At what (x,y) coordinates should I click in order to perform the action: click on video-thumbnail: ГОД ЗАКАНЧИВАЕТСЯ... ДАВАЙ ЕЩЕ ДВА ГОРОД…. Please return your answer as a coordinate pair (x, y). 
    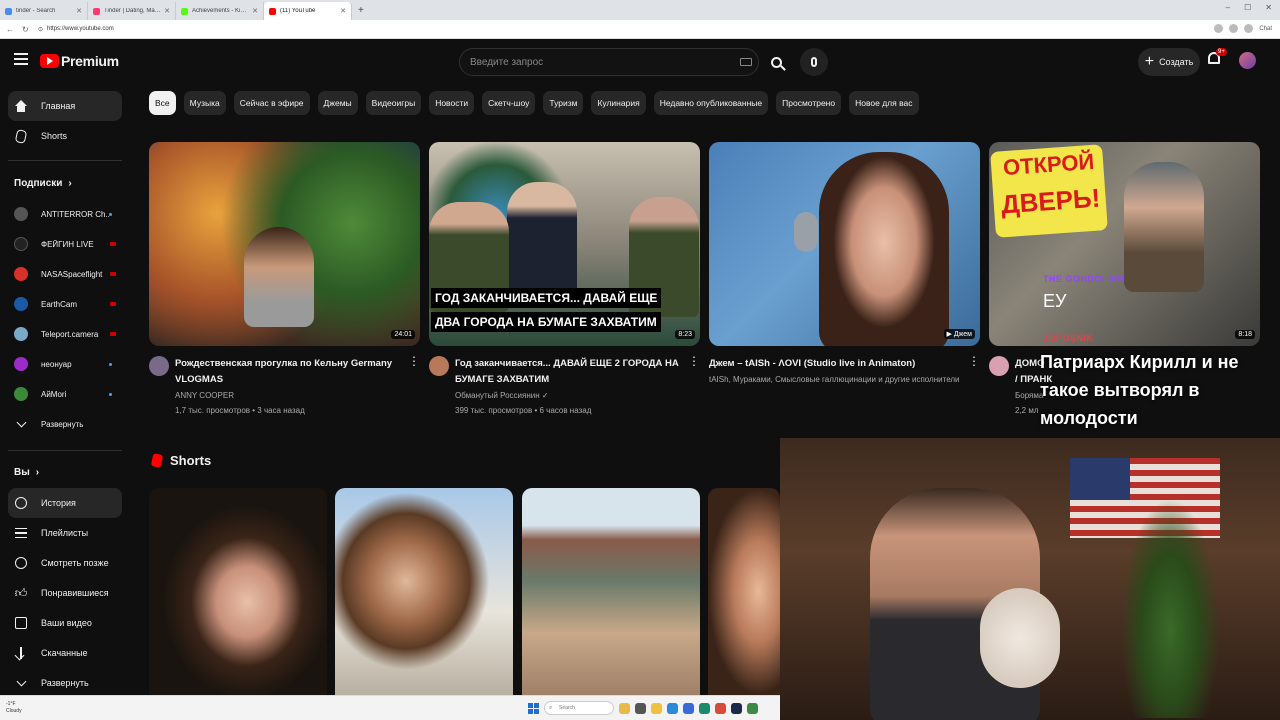
    Looking at the image, I should click on (564, 244).